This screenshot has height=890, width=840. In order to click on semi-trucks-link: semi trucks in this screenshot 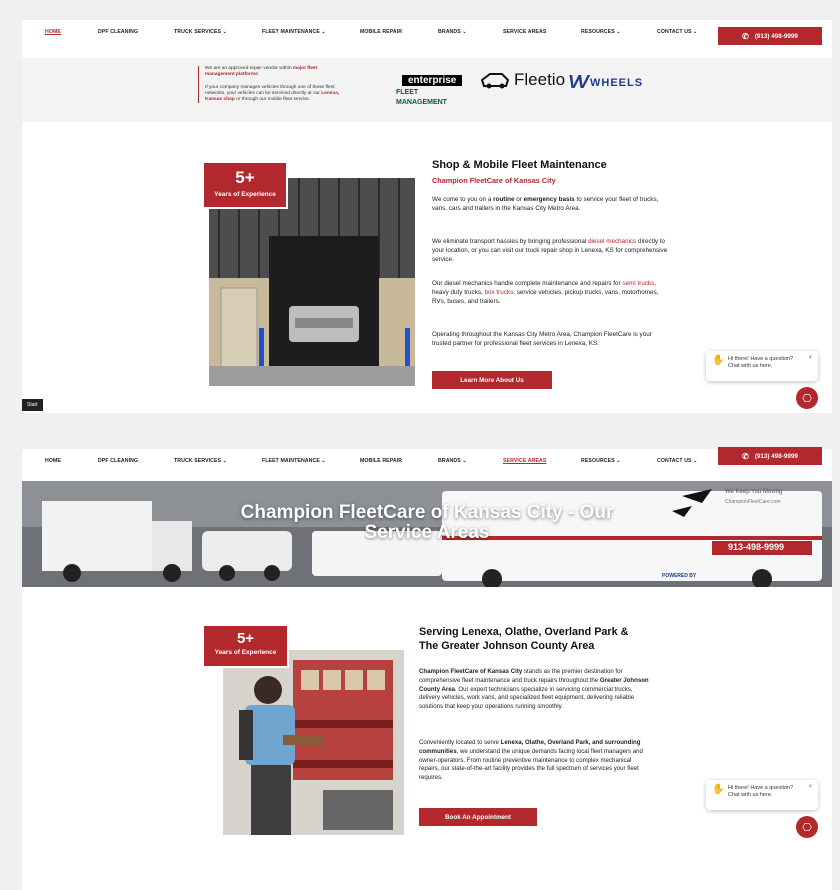, I will do `click(638, 283)`.